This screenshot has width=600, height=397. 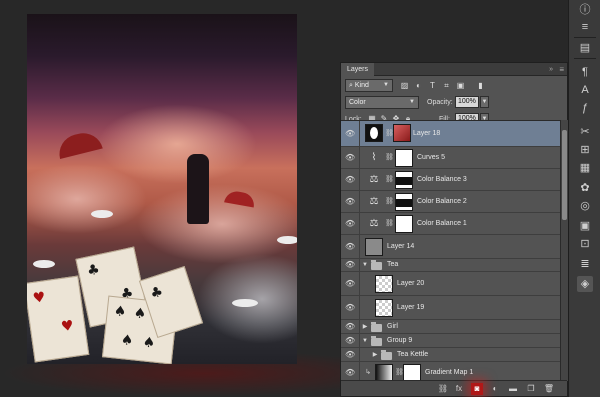 What do you see at coordinates (450, 180) in the screenshot?
I see `layer-row-color-balance-3: 👁︎ ⚖ ⛓︎ Color Balance 3` at bounding box center [450, 180].